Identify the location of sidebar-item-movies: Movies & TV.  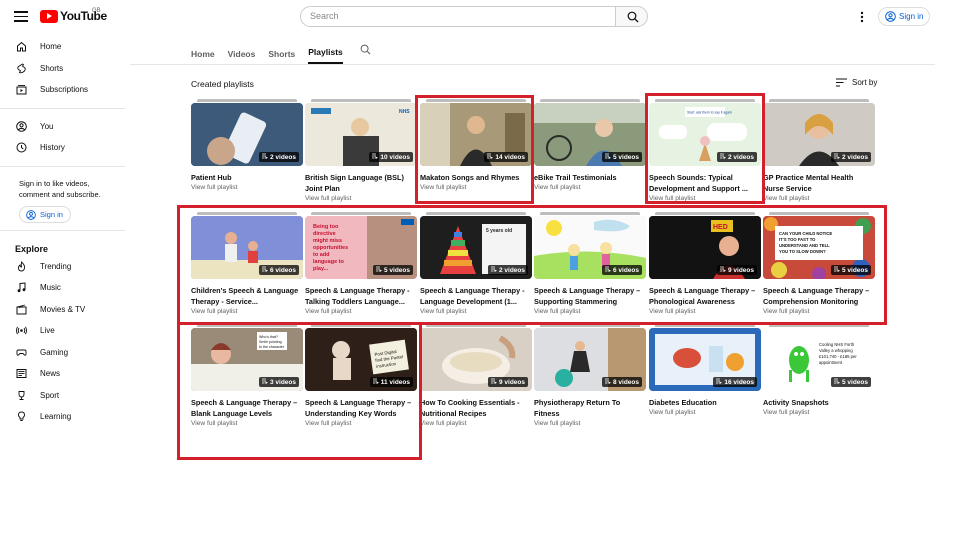
(62, 310).